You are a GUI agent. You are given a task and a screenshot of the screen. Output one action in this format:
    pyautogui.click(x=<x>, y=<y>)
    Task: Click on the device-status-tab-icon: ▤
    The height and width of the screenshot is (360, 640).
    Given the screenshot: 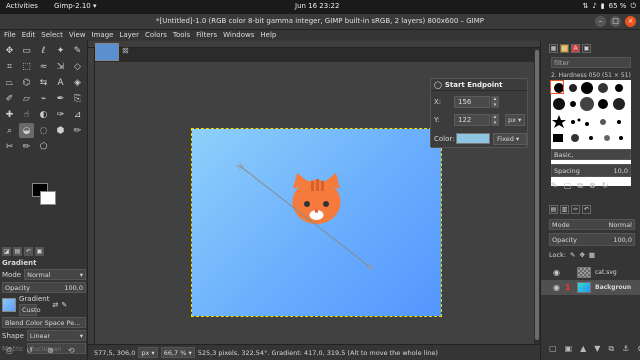 What is the action you would take?
    pyautogui.click(x=17, y=251)
    